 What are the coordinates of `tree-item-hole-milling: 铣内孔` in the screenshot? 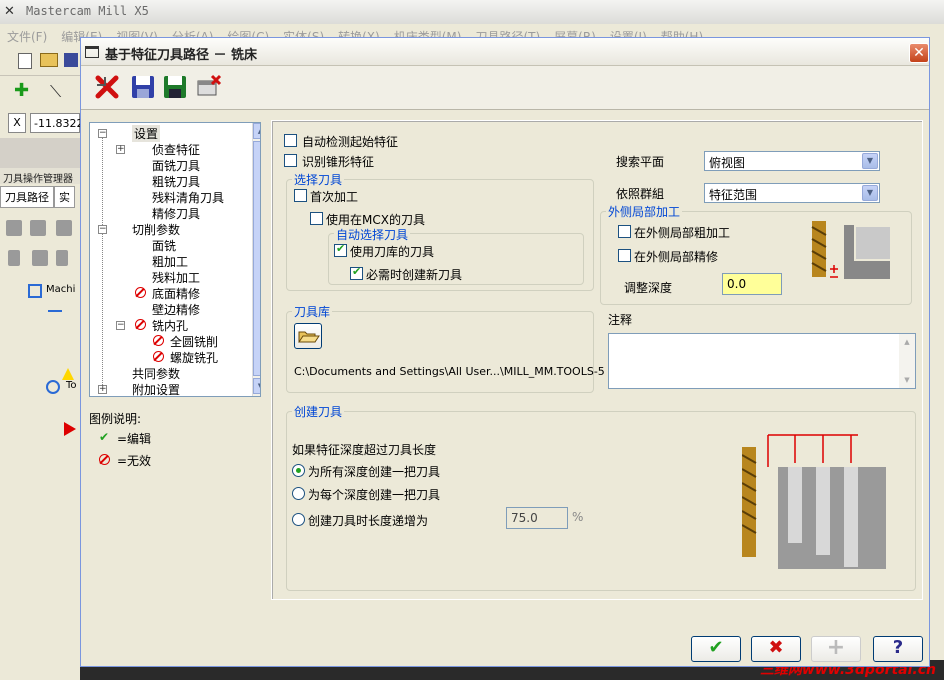 It's located at (170, 325).